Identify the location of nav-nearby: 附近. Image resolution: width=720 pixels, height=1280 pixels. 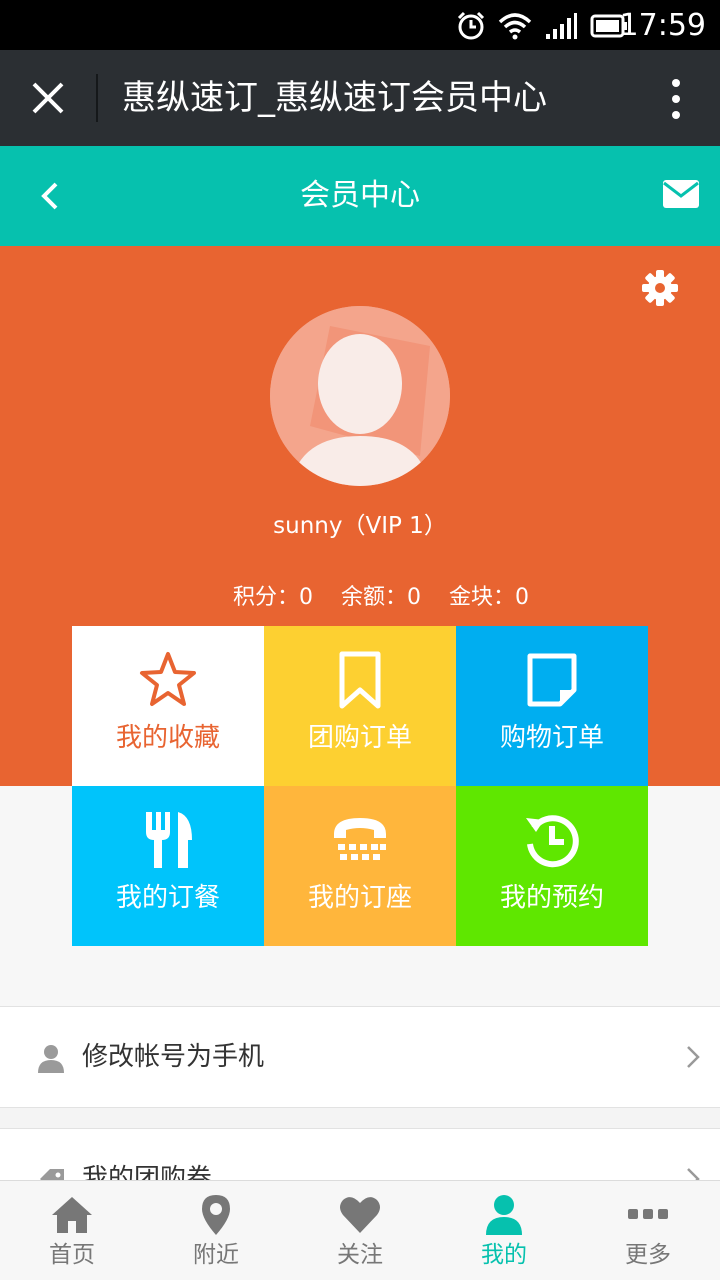
(216, 1230).